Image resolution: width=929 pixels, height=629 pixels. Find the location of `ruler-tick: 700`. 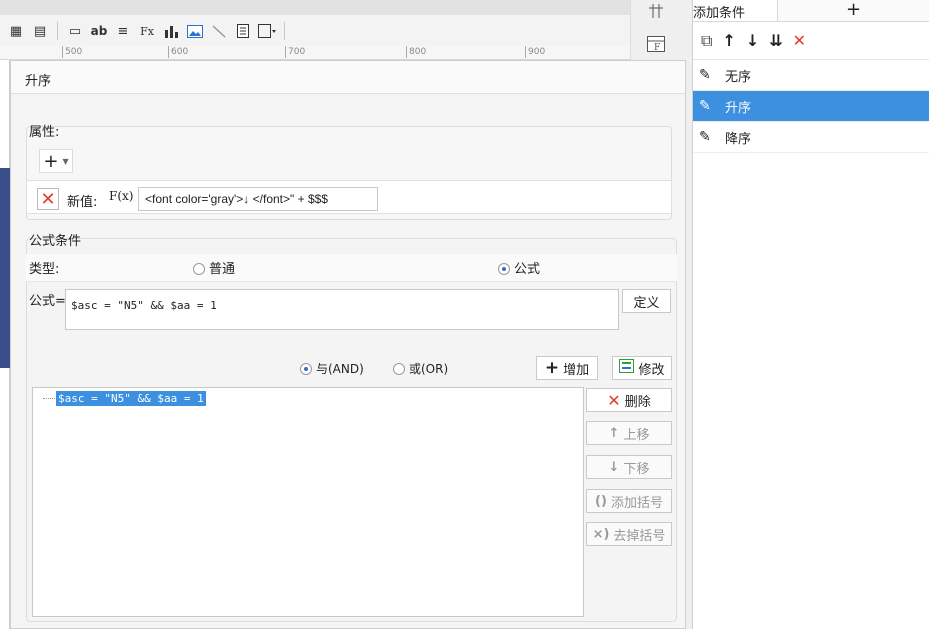

ruler-tick: 700 is located at coordinates (295, 52).